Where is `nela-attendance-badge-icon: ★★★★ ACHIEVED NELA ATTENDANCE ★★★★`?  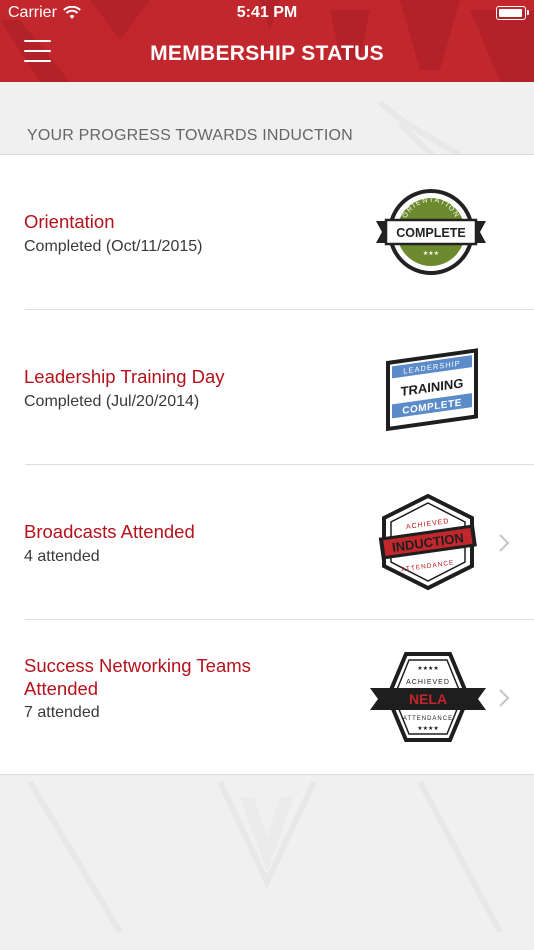
nela-attendance-badge-icon: ★★★★ ACHIEVED NELA ATTENDANCE ★★★★ is located at coordinates (428, 697).